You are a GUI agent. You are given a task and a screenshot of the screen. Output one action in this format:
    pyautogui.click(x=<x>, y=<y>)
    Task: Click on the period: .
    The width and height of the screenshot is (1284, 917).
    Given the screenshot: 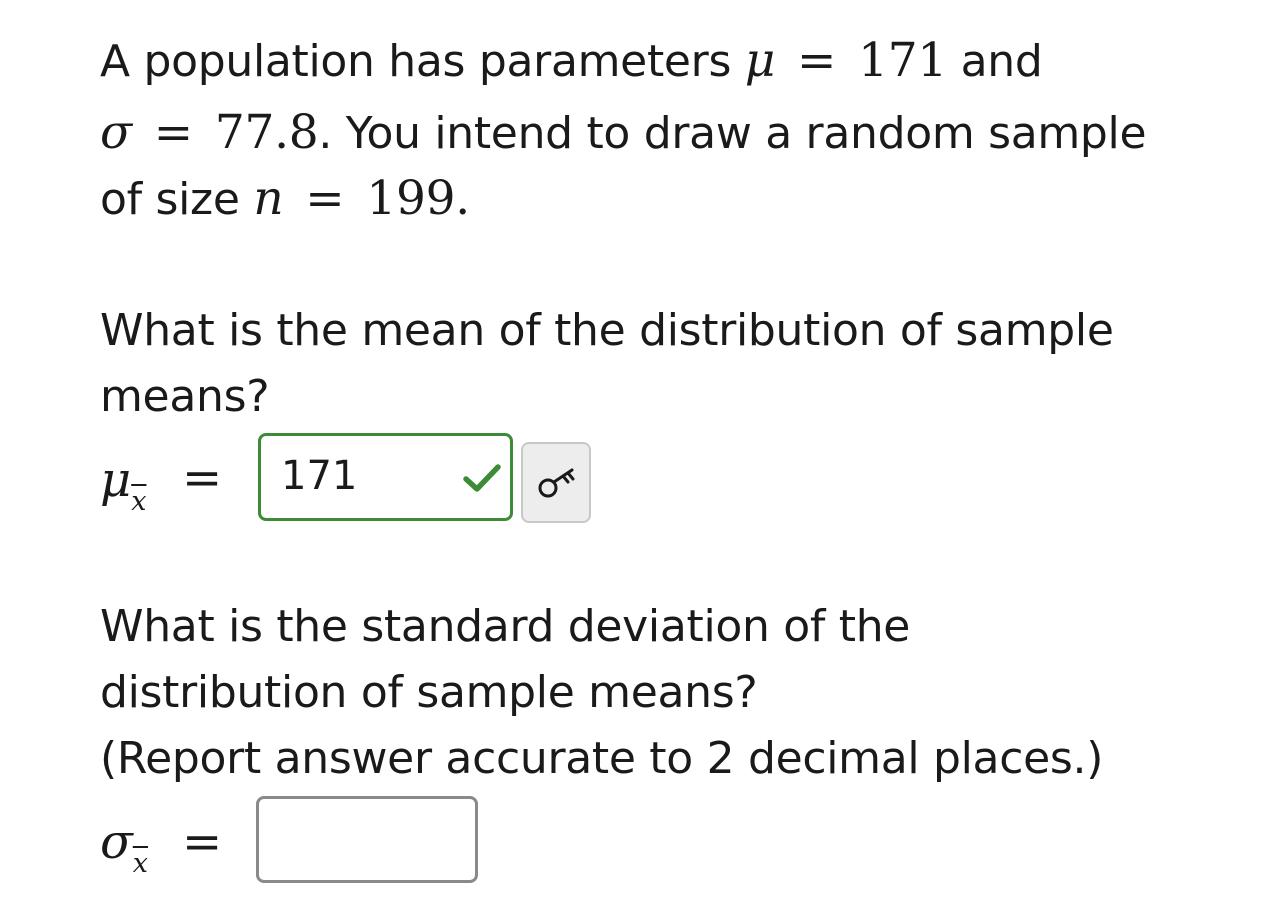 What is the action you would take?
    pyautogui.click(x=462, y=198)
    